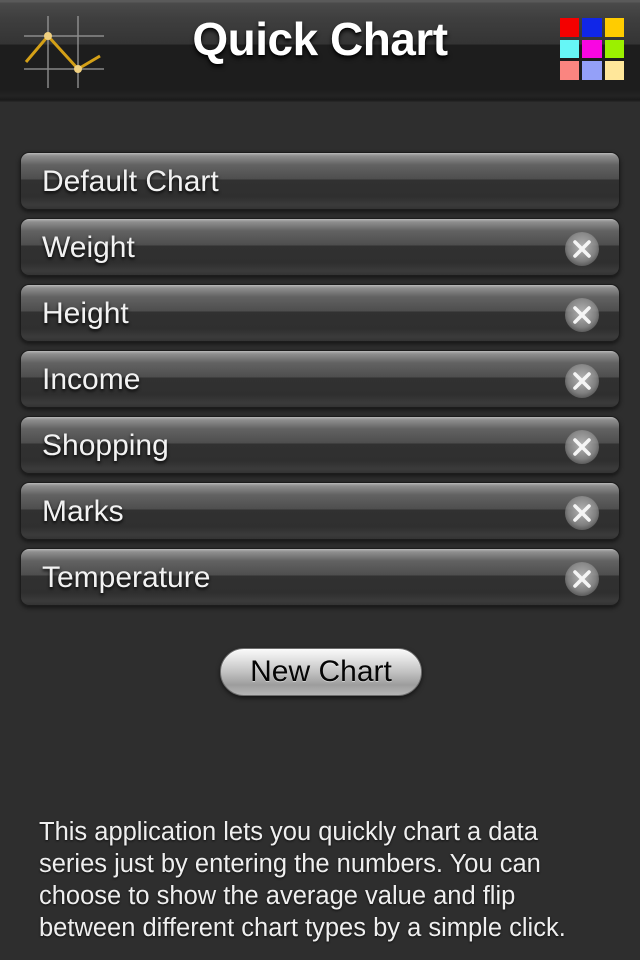 The height and width of the screenshot is (960, 640). What do you see at coordinates (130, 181) in the screenshot?
I see `chart-list-item-label: Default Chart` at bounding box center [130, 181].